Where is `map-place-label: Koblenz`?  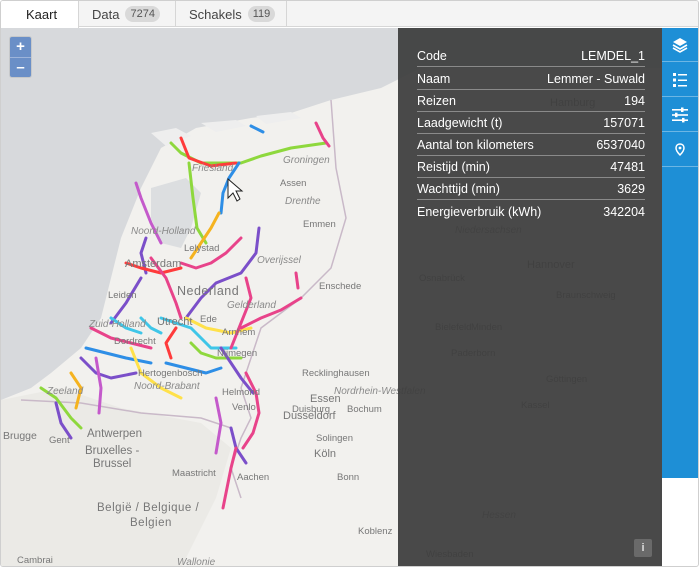
map-place-label: Koblenz is located at coordinates (375, 531).